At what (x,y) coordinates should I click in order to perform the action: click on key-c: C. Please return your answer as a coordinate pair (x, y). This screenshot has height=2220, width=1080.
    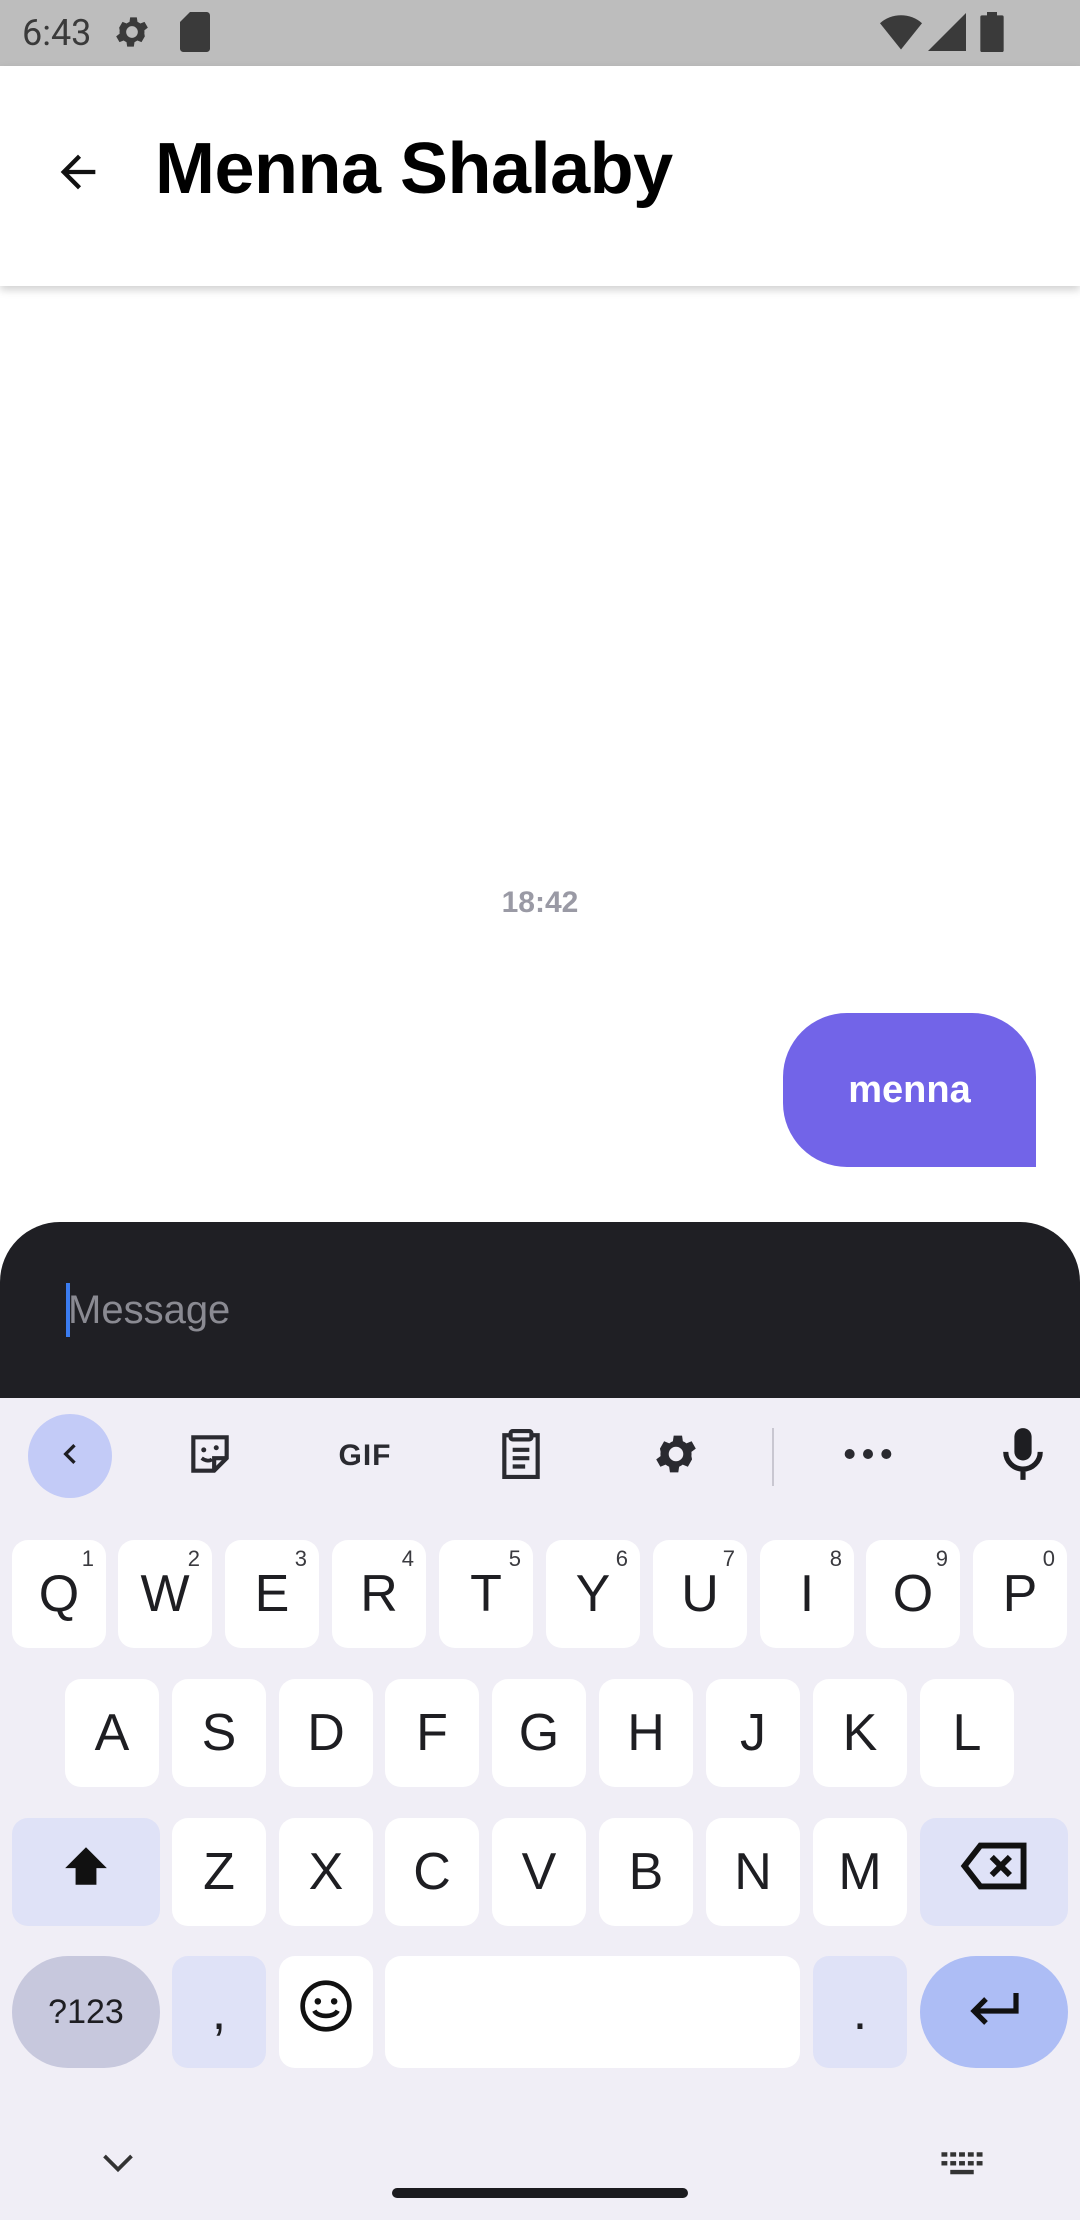
    Looking at the image, I should click on (432, 1872).